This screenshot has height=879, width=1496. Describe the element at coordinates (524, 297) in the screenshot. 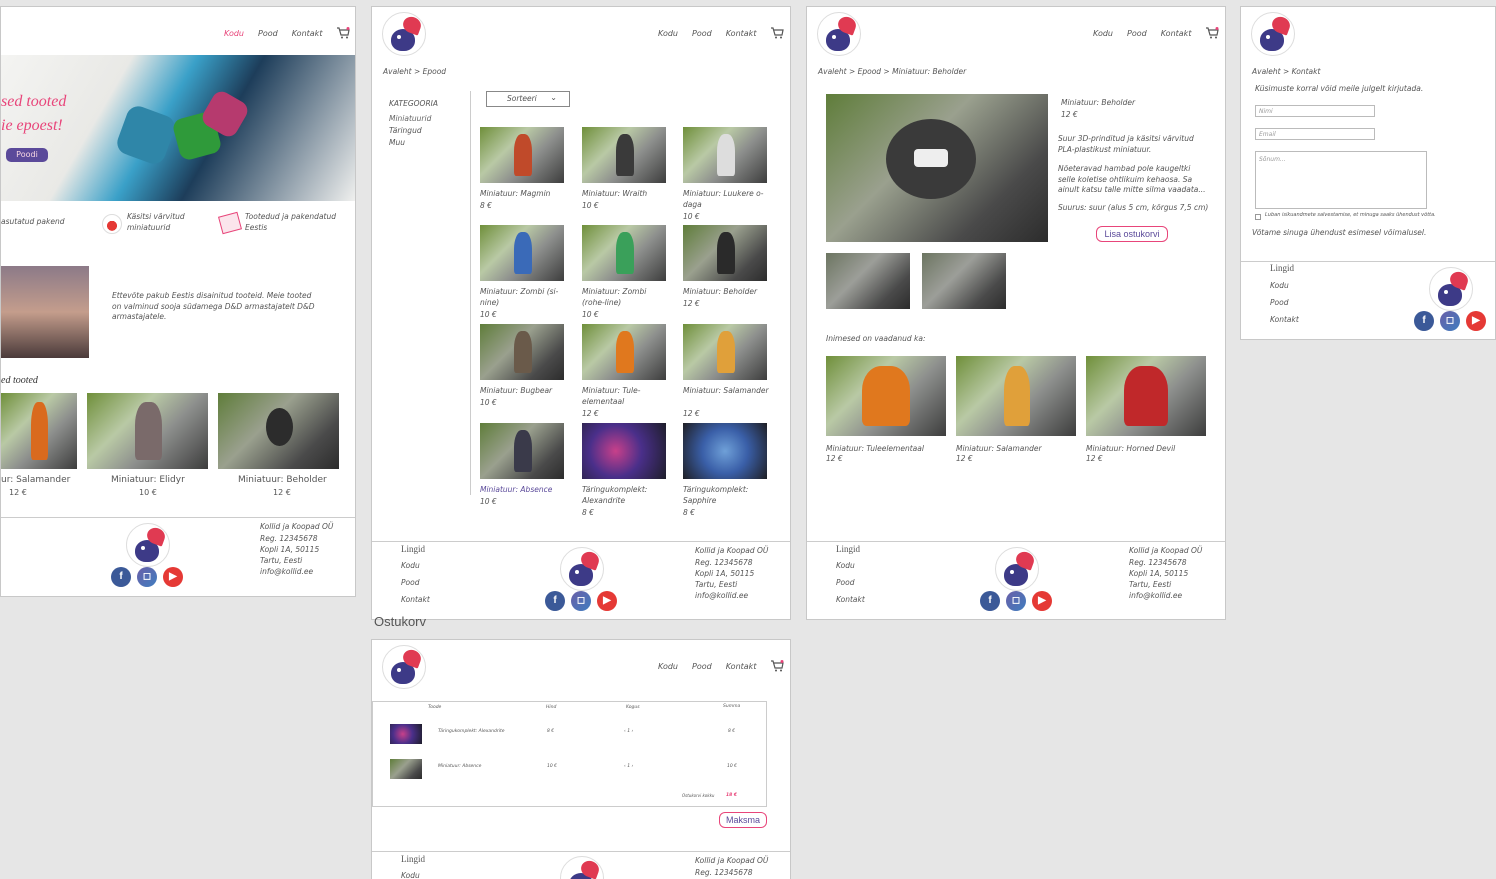

I see `product-name: Miniatuur: Zombi (si-nine)` at that location.